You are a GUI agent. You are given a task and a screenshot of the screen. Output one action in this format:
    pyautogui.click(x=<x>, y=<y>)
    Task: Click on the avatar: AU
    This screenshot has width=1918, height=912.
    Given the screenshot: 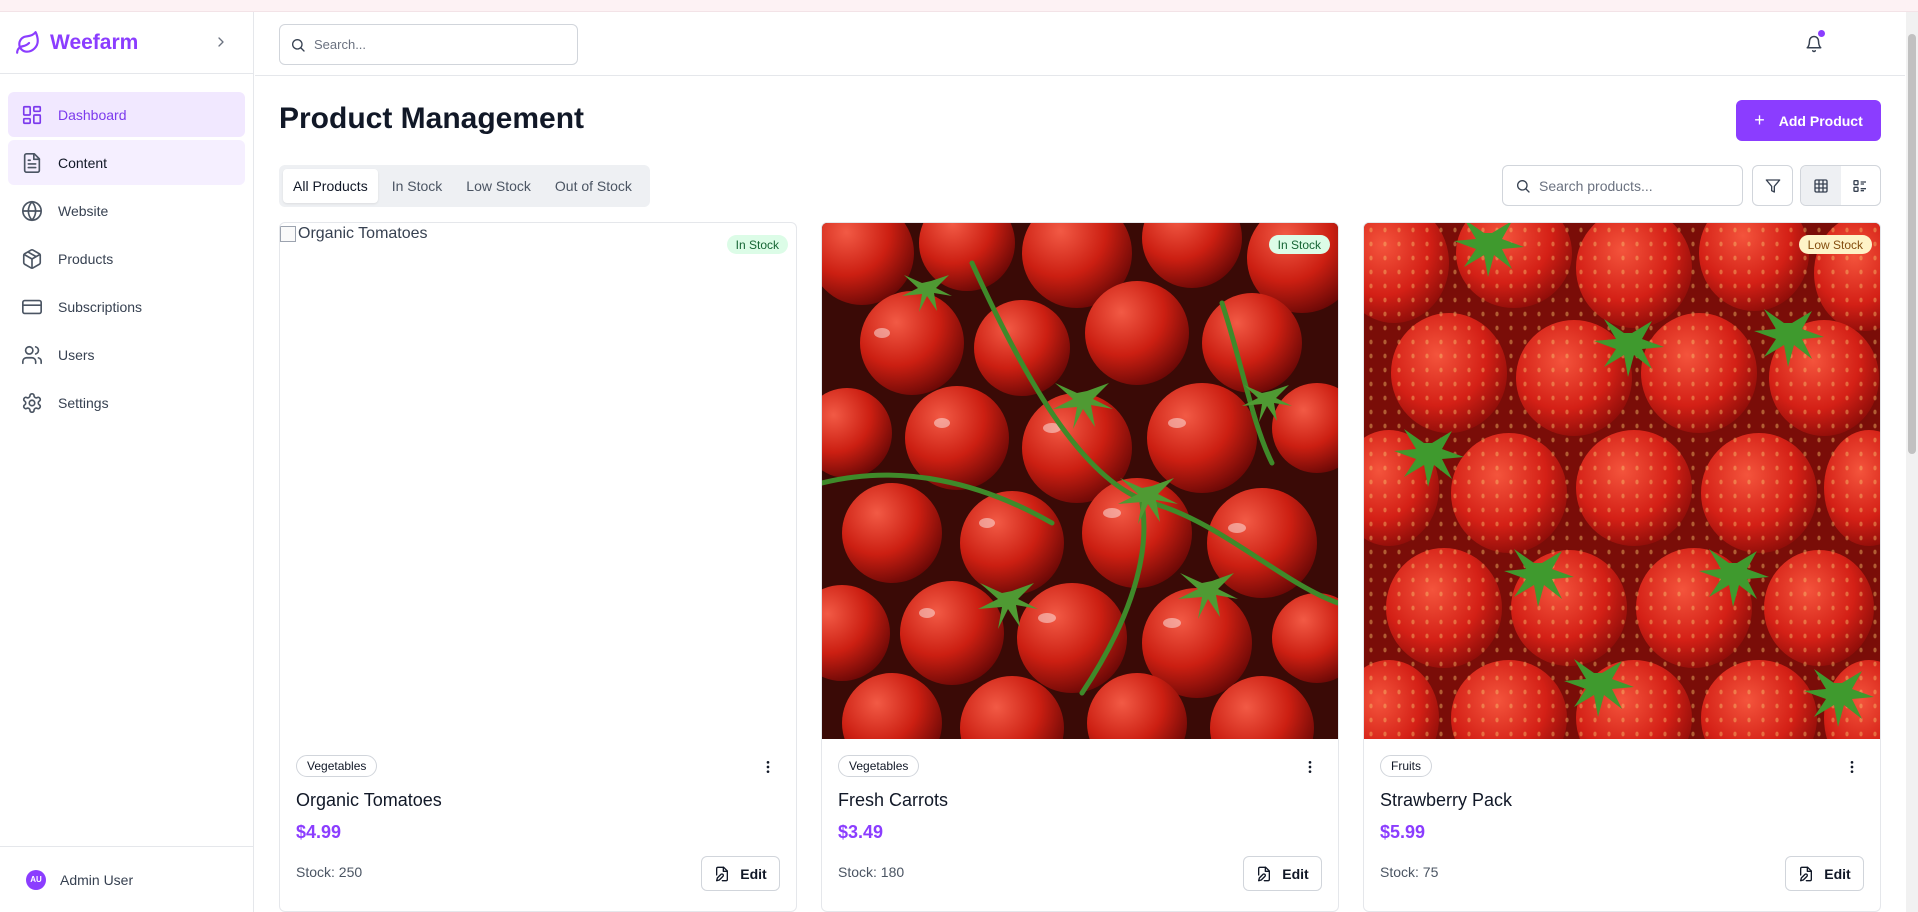 What is the action you would take?
    pyautogui.click(x=36, y=879)
    